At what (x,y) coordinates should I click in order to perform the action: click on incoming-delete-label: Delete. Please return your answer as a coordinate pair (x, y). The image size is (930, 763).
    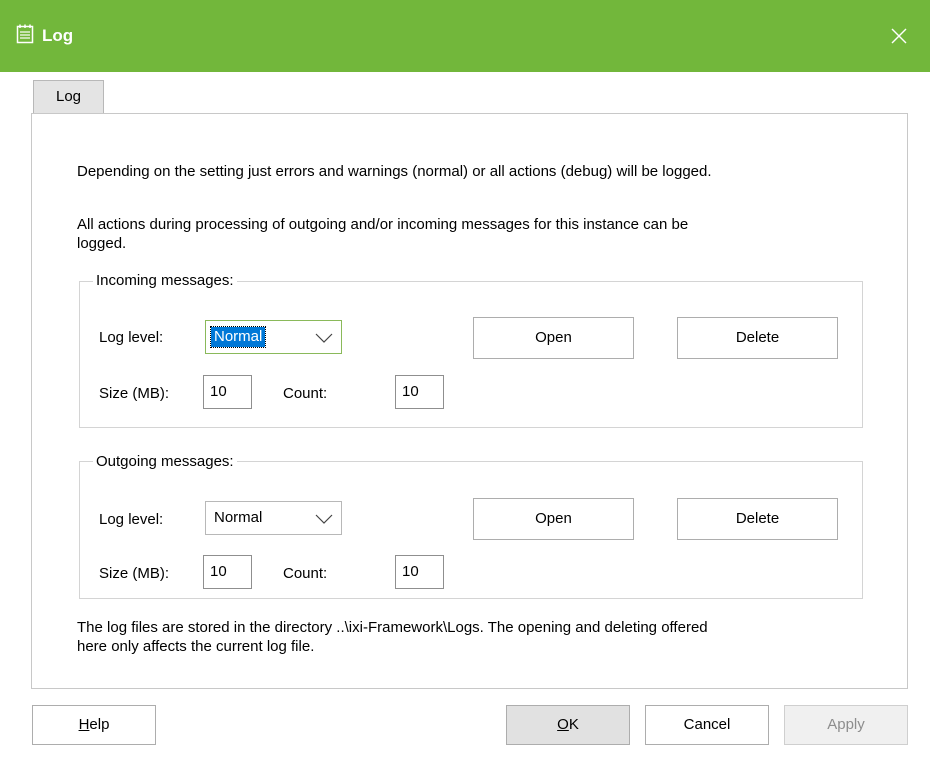
    Looking at the image, I should click on (757, 337).